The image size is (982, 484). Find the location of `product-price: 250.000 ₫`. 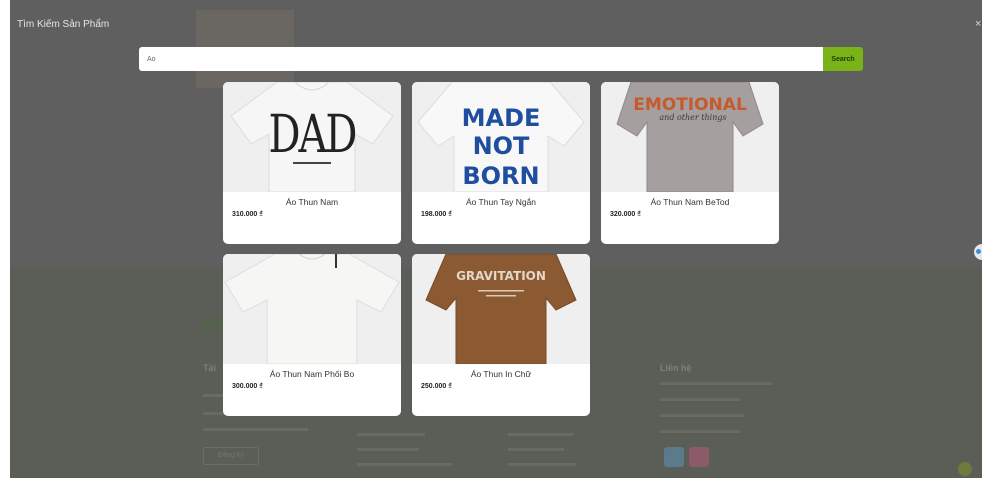

product-price: 250.000 ₫ is located at coordinates (436, 386).